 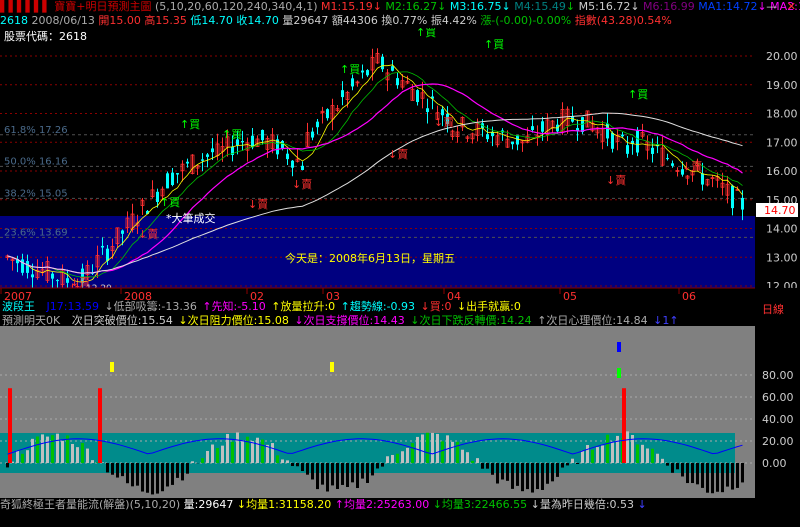 I want to click on predict-title: 預測明天0K, so click(x=31, y=320).